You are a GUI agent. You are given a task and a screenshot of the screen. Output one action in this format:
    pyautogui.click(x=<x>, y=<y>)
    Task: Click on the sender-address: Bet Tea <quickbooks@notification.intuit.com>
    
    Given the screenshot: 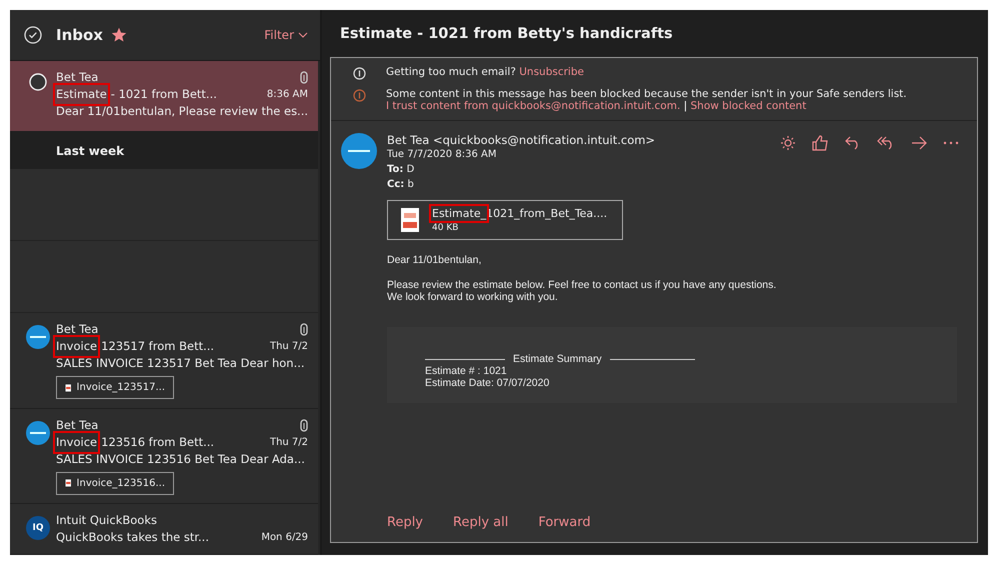 What is the action you would take?
    pyautogui.click(x=521, y=140)
    